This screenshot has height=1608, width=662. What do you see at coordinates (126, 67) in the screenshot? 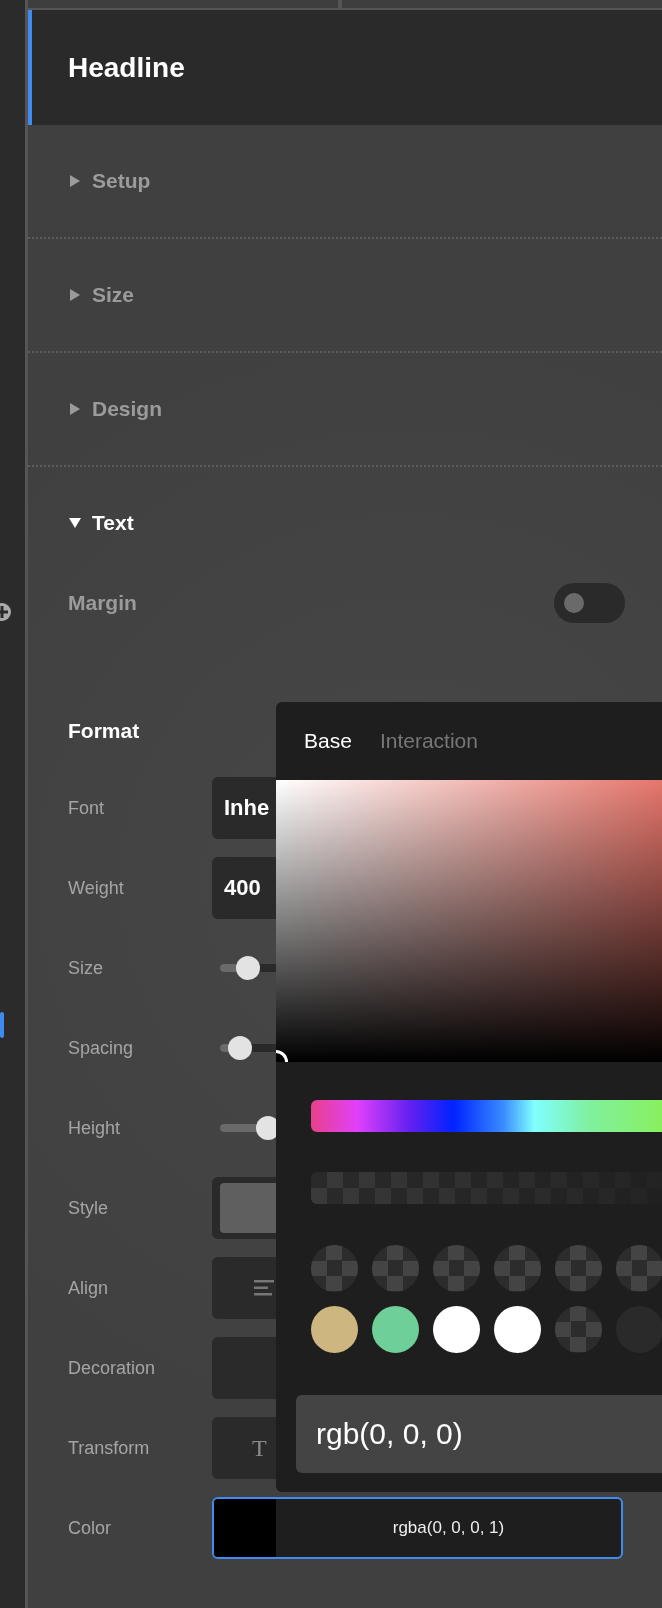
I see `panel-title: Headline` at bounding box center [126, 67].